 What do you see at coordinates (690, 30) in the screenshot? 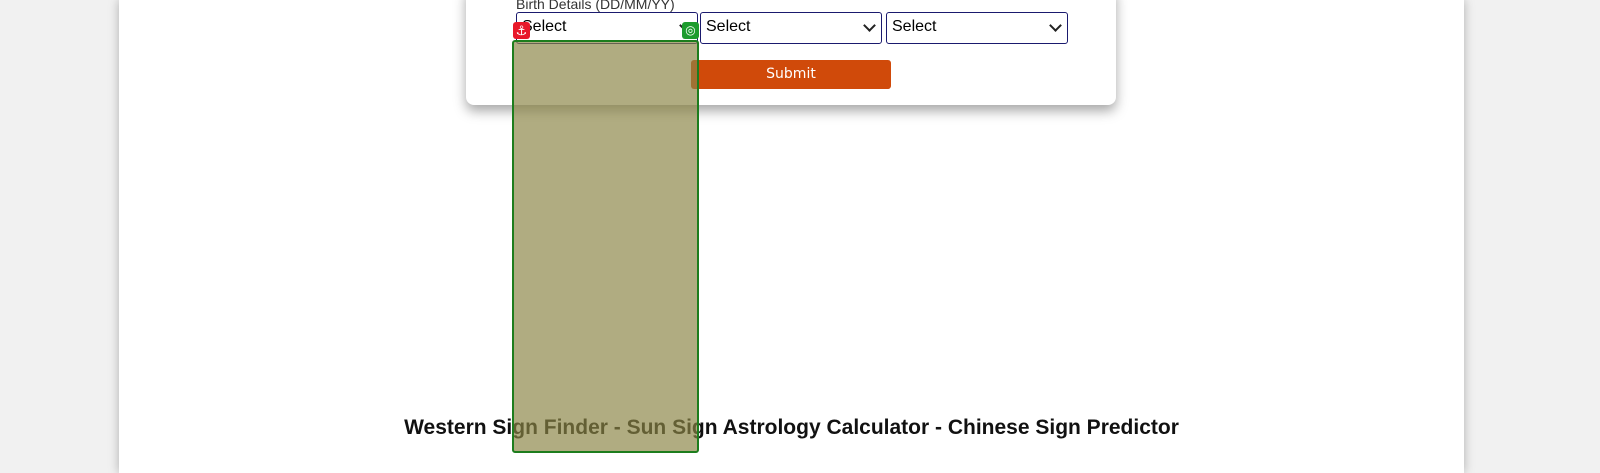
I see `target-icon: ◎` at bounding box center [690, 30].